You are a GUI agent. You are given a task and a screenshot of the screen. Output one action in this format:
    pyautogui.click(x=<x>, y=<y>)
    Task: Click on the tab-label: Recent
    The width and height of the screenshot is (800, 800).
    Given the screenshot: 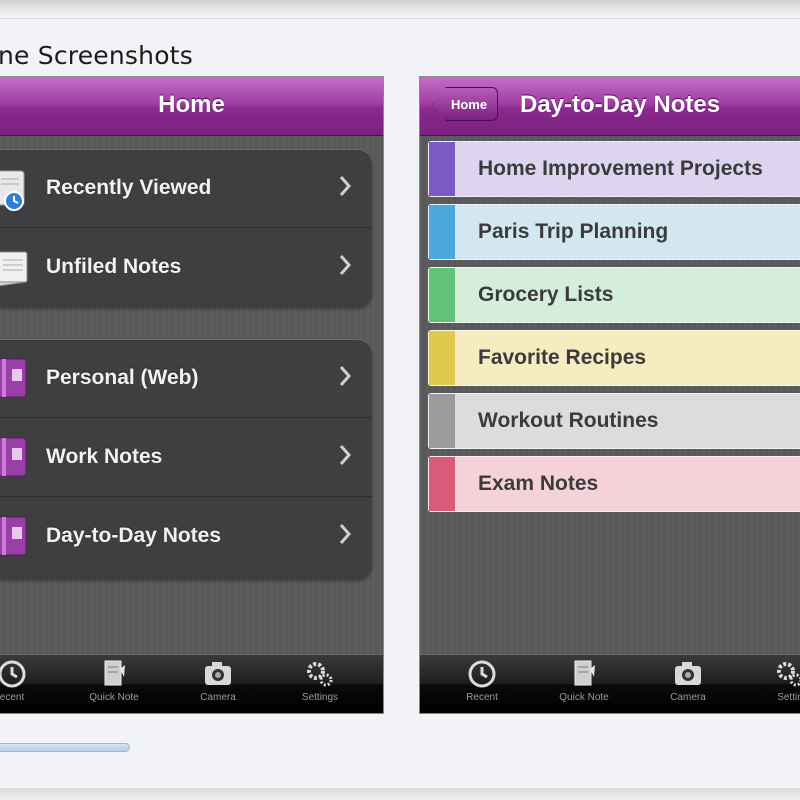 What is the action you would take?
    pyautogui.click(x=482, y=697)
    